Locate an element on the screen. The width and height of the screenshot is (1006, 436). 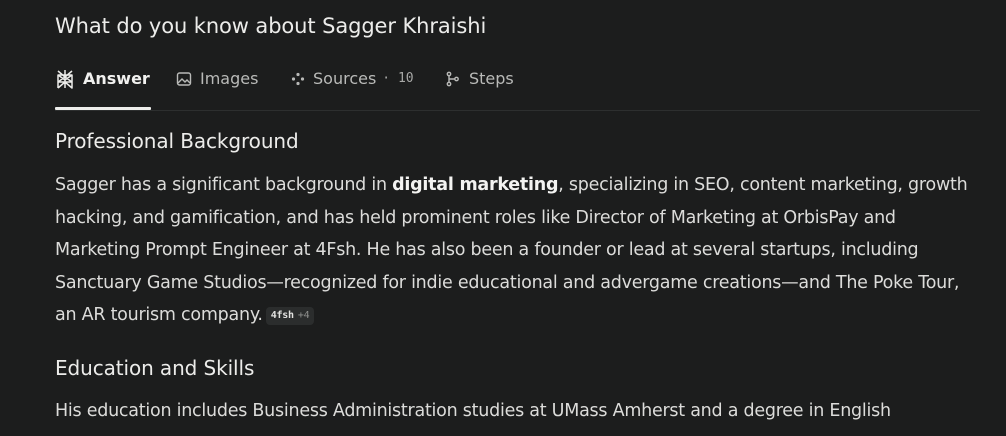
tab-steps-label: Steps is located at coordinates (491, 78).